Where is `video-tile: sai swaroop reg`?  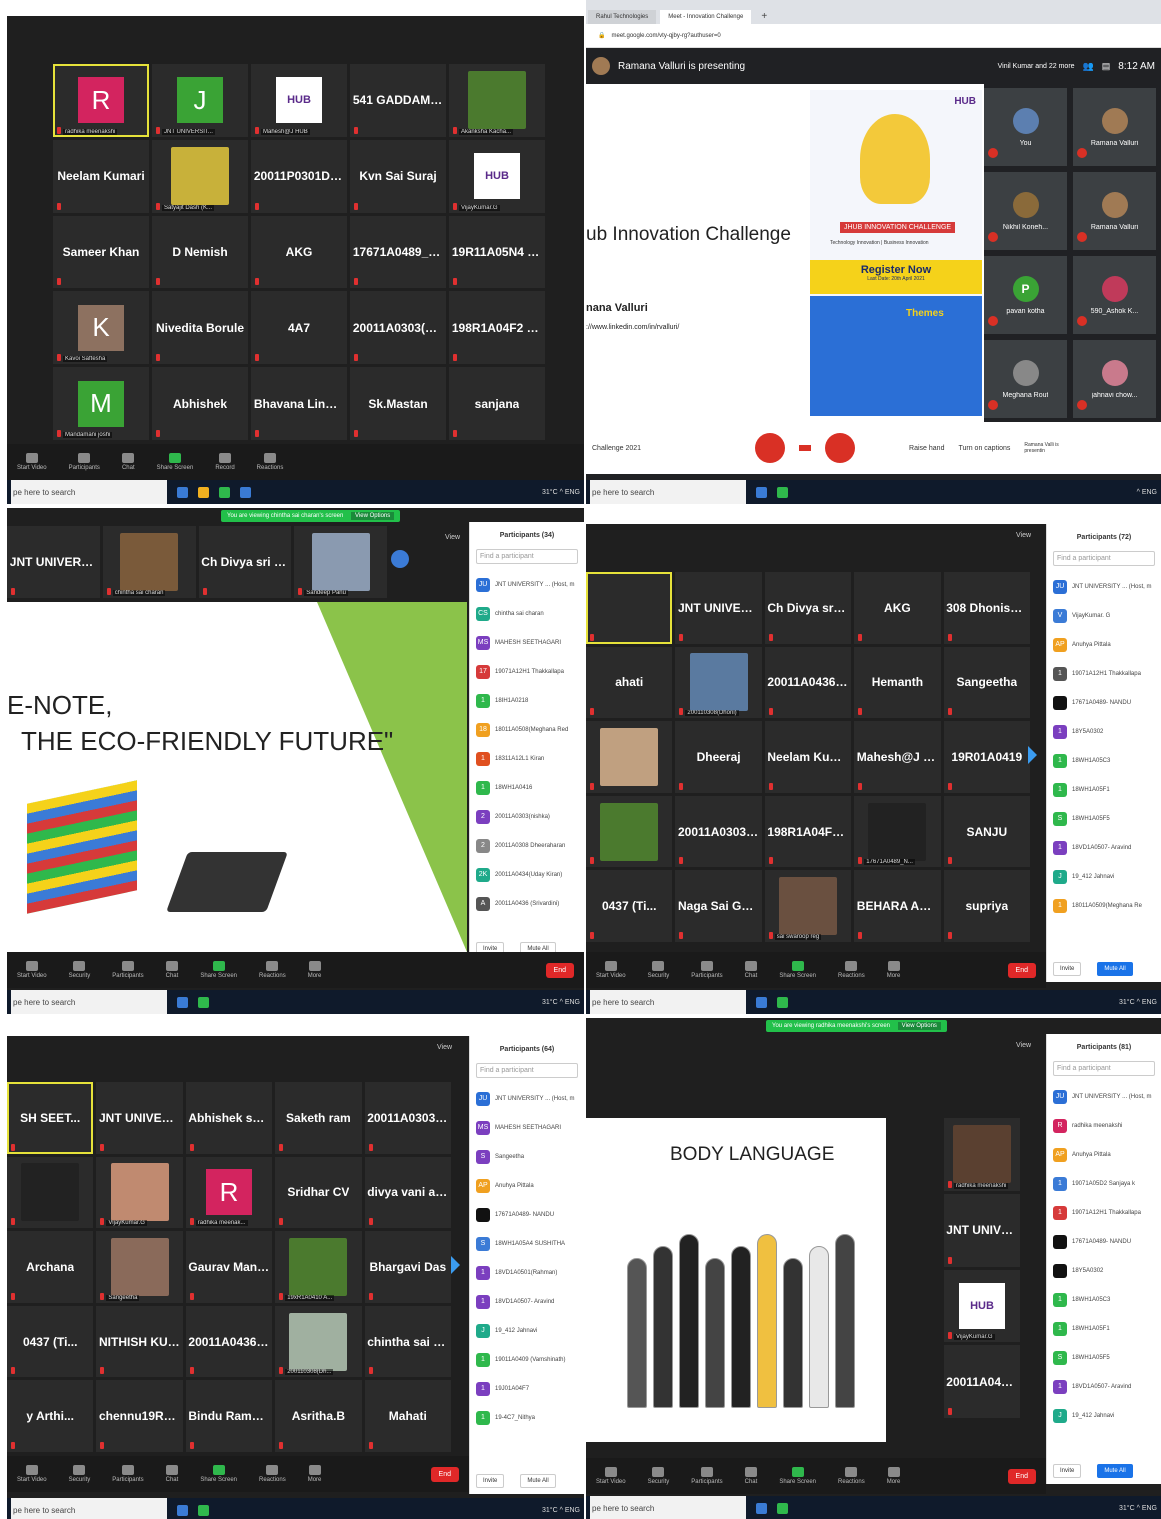 video-tile: sai swaroop reg is located at coordinates (808, 906).